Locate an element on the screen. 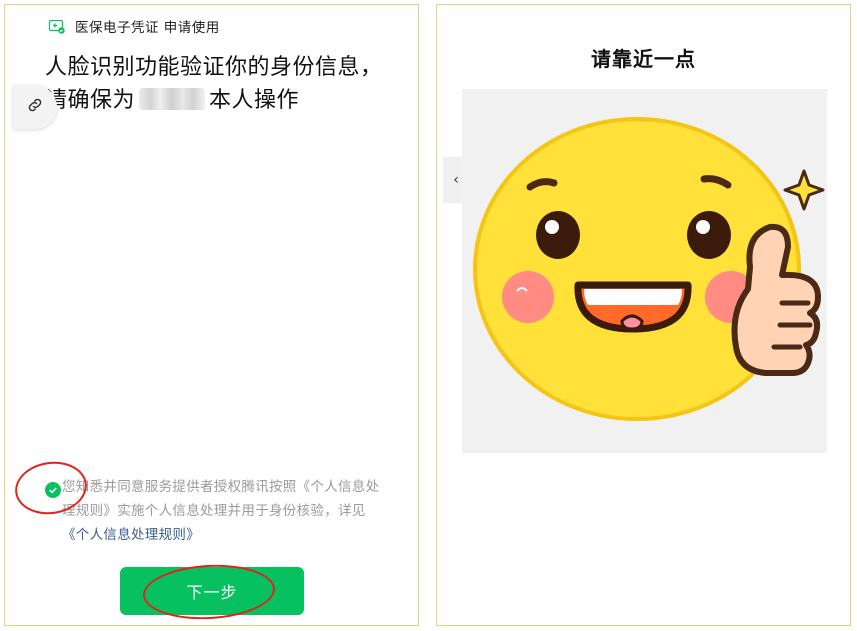 The width and height of the screenshot is (857, 631). link-icon is located at coordinates (35, 107).